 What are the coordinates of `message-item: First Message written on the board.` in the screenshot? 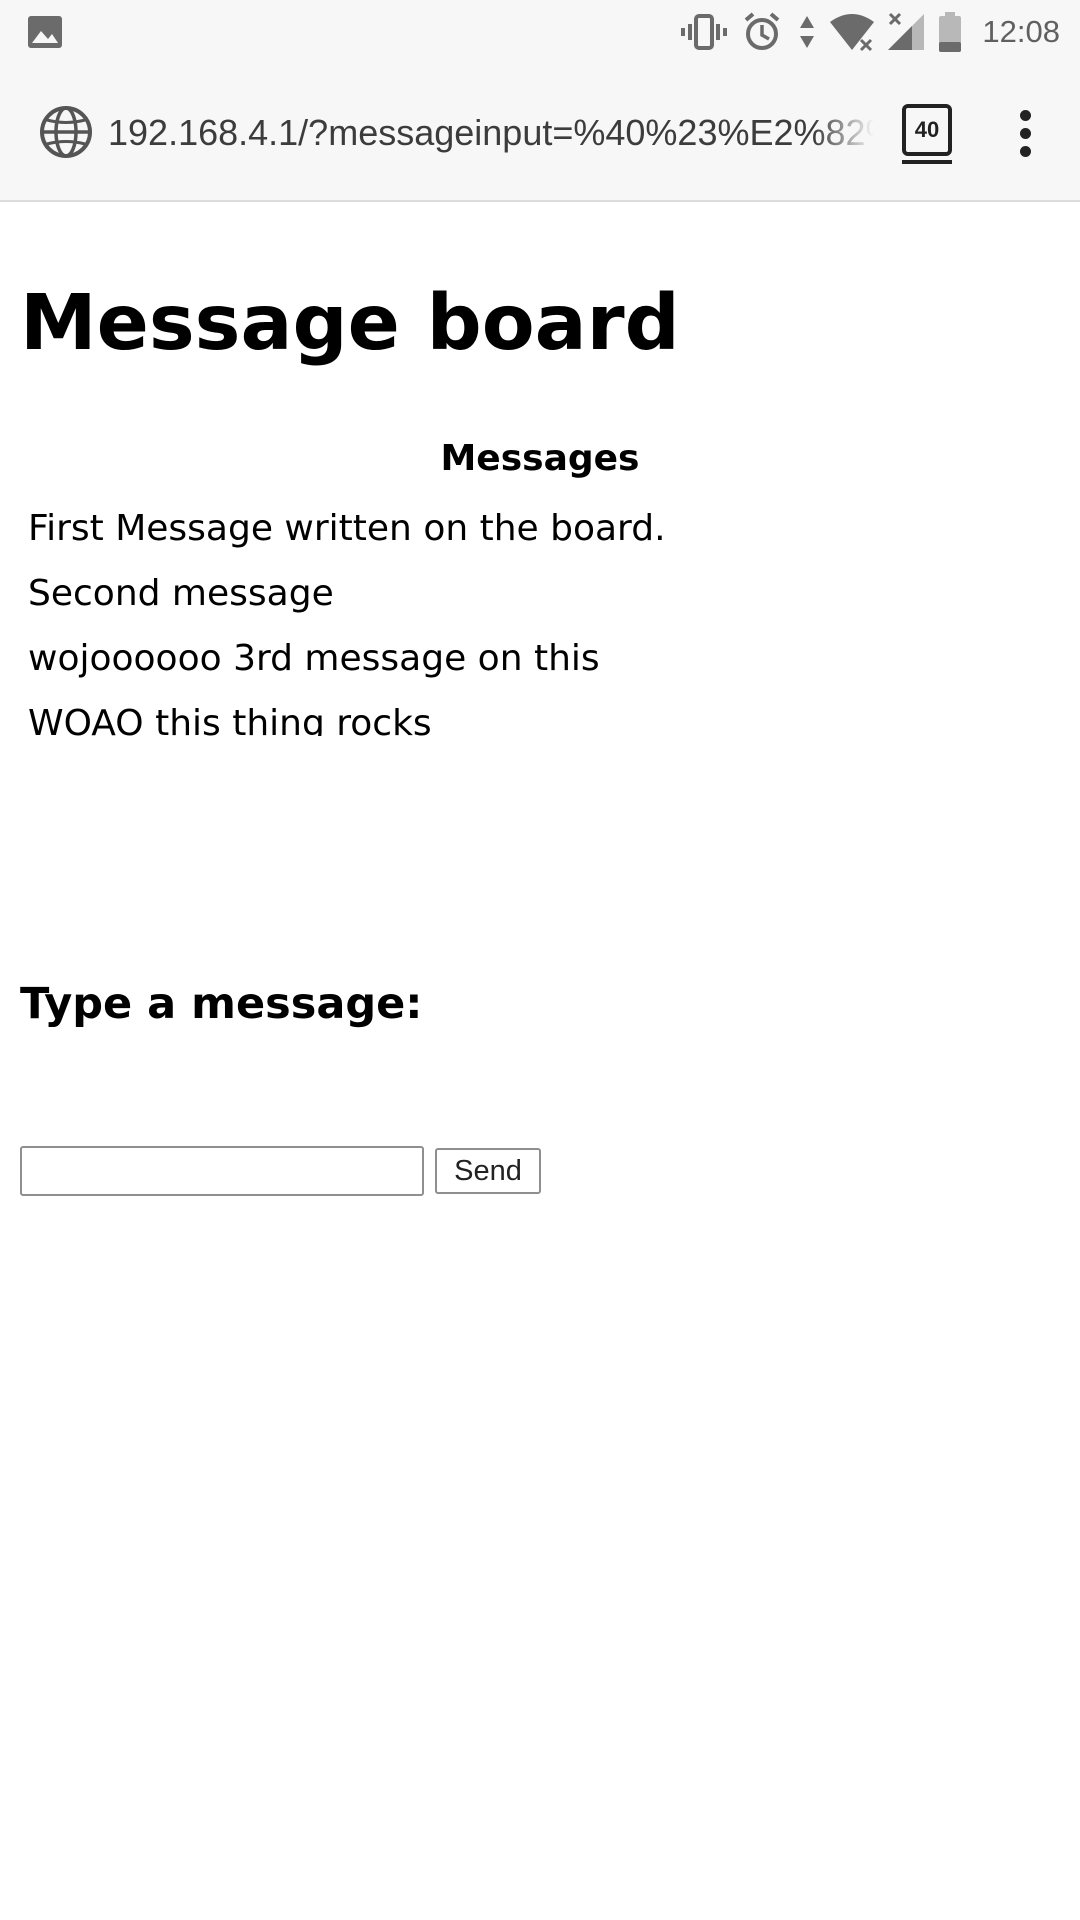 It's located at (347, 528).